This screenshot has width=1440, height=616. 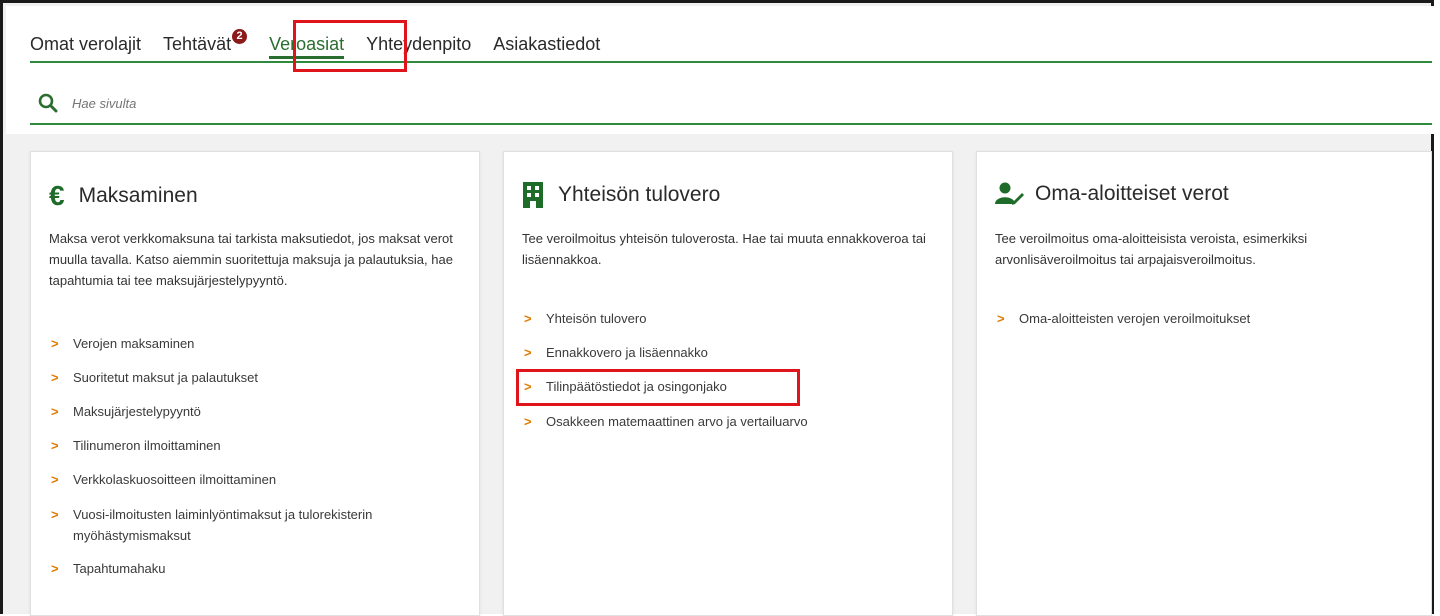 I want to click on tab-asiakastiedot: Asiakastiedot, so click(x=546, y=42).